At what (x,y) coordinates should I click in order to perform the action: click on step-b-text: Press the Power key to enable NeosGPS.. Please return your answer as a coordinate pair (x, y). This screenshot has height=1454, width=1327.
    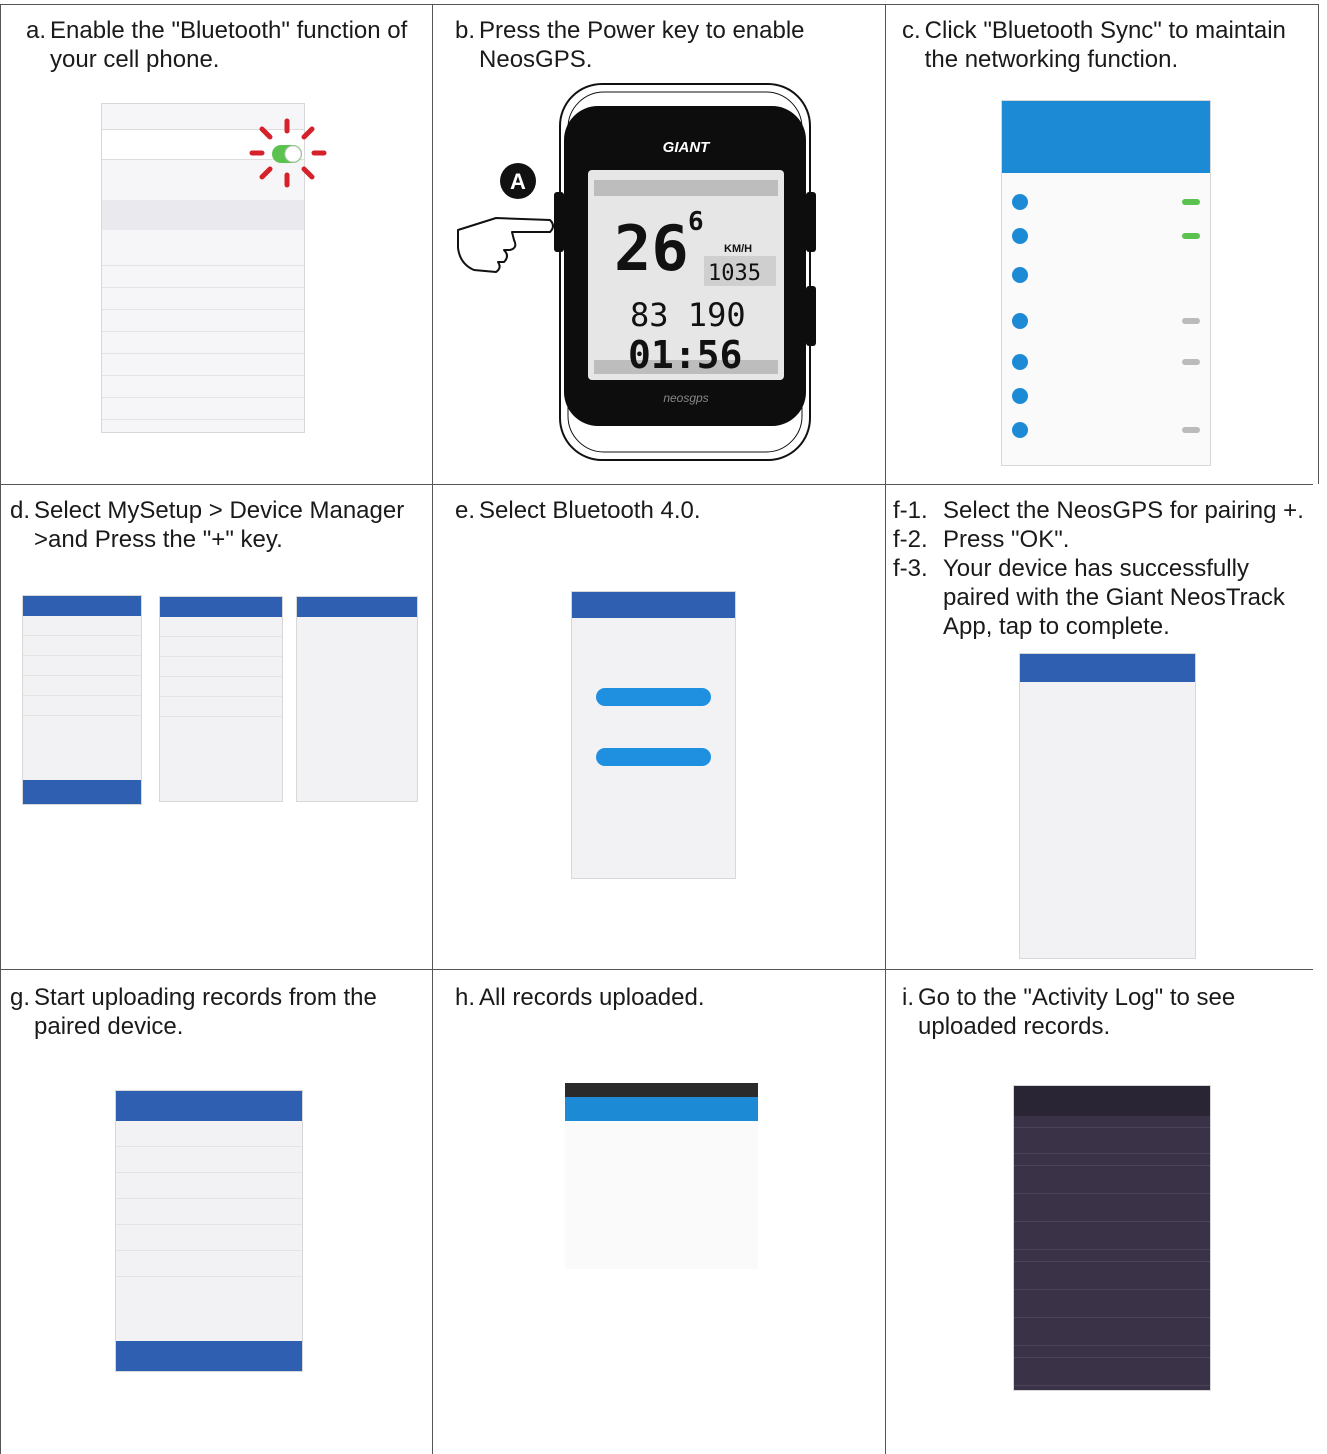
    Looking at the image, I should click on (642, 45).